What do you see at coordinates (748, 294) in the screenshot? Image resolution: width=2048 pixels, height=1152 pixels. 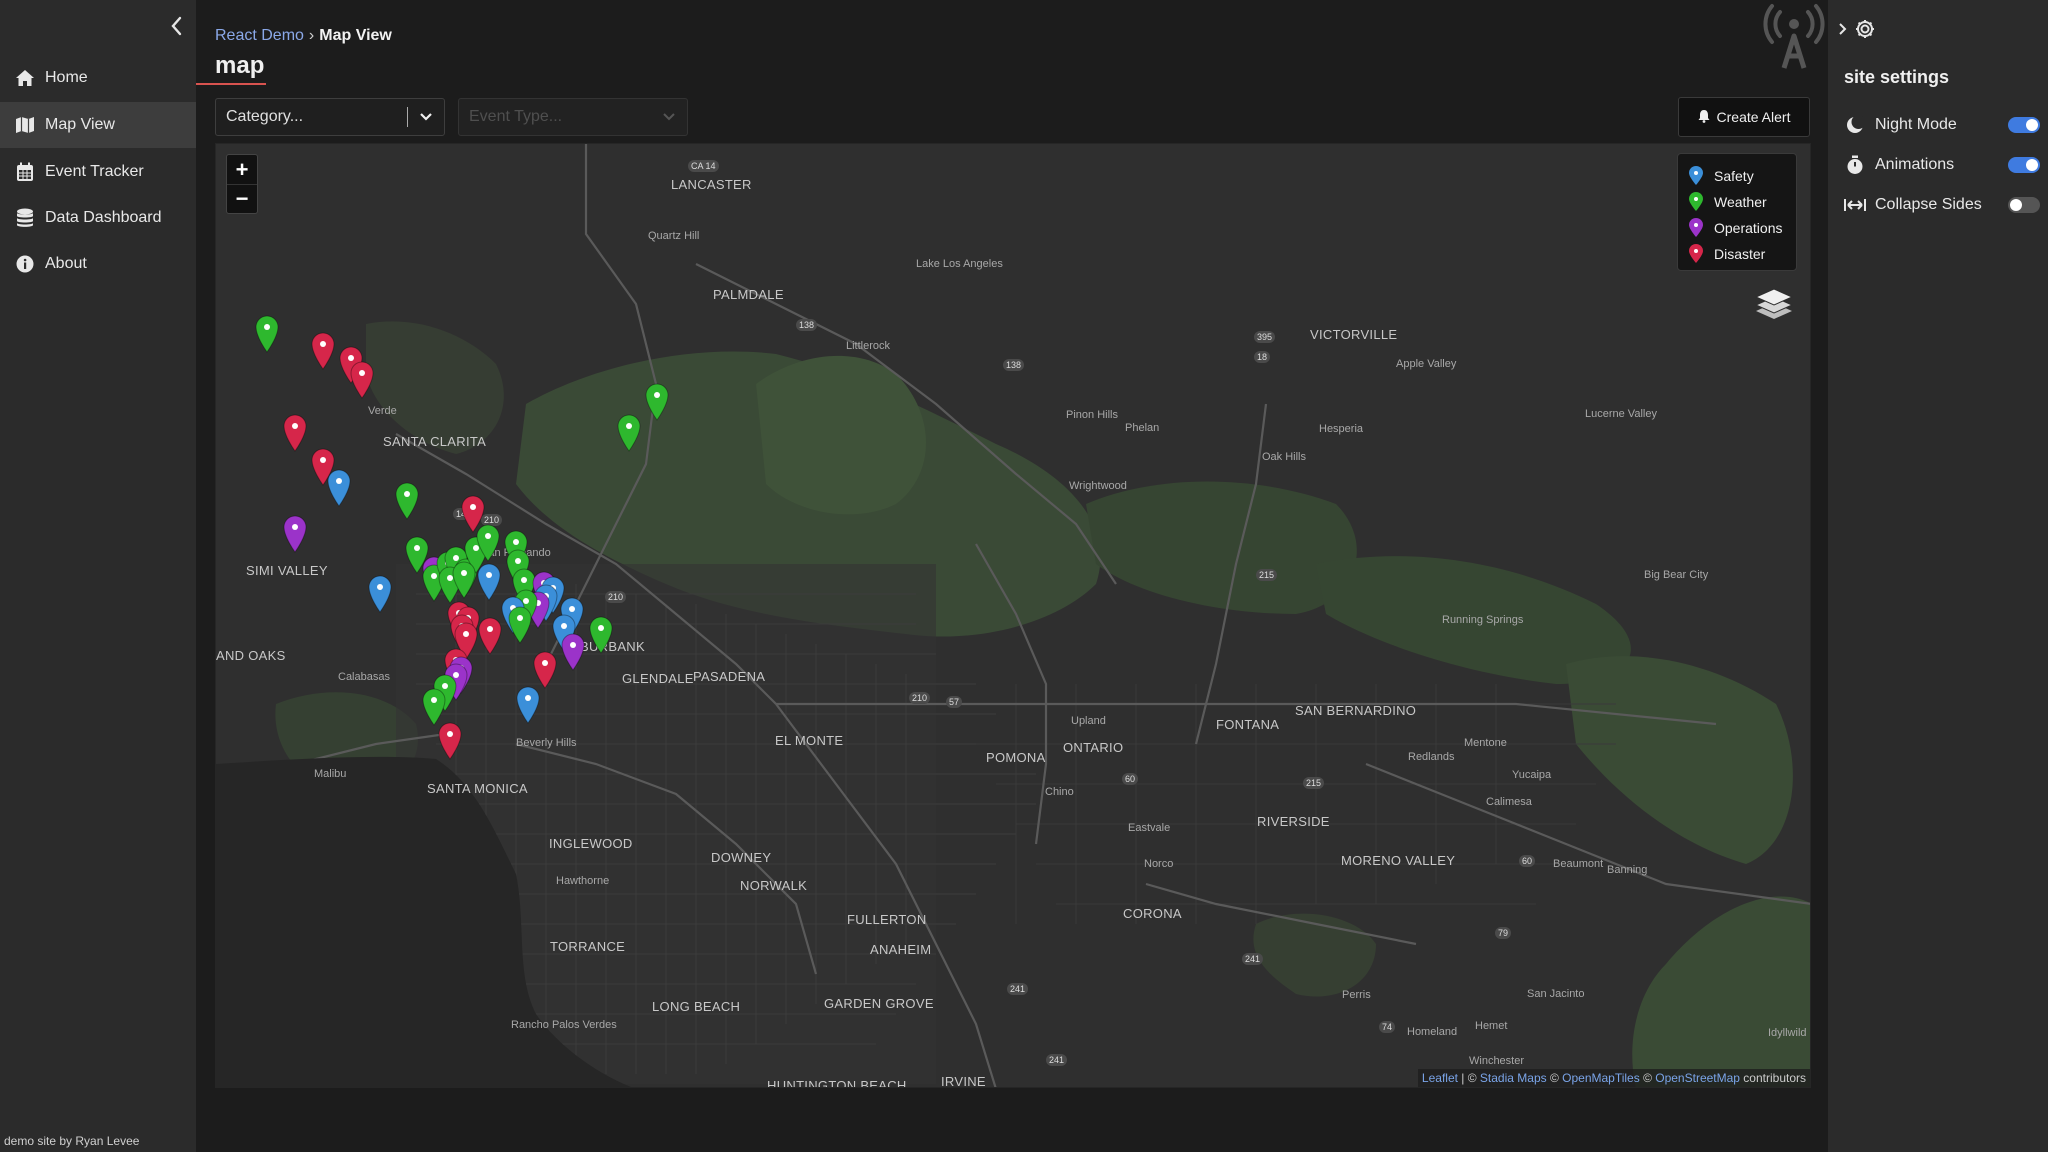 I see `map-label: PALMDALE` at bounding box center [748, 294].